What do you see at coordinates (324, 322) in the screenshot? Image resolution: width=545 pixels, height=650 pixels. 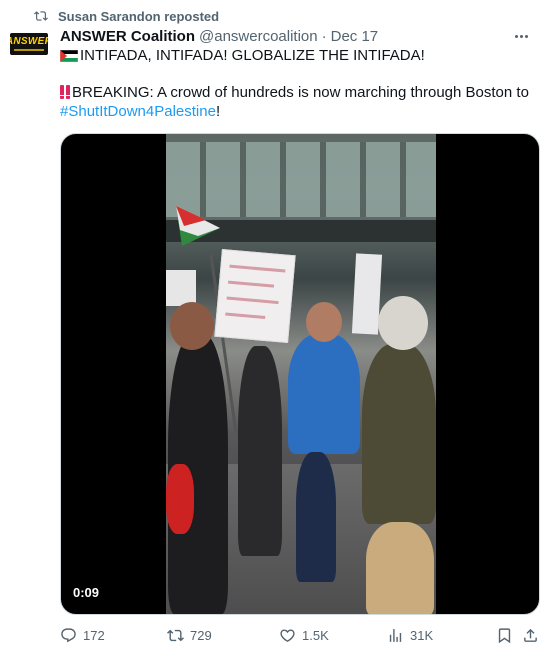 I see `marcher-blue-head` at bounding box center [324, 322].